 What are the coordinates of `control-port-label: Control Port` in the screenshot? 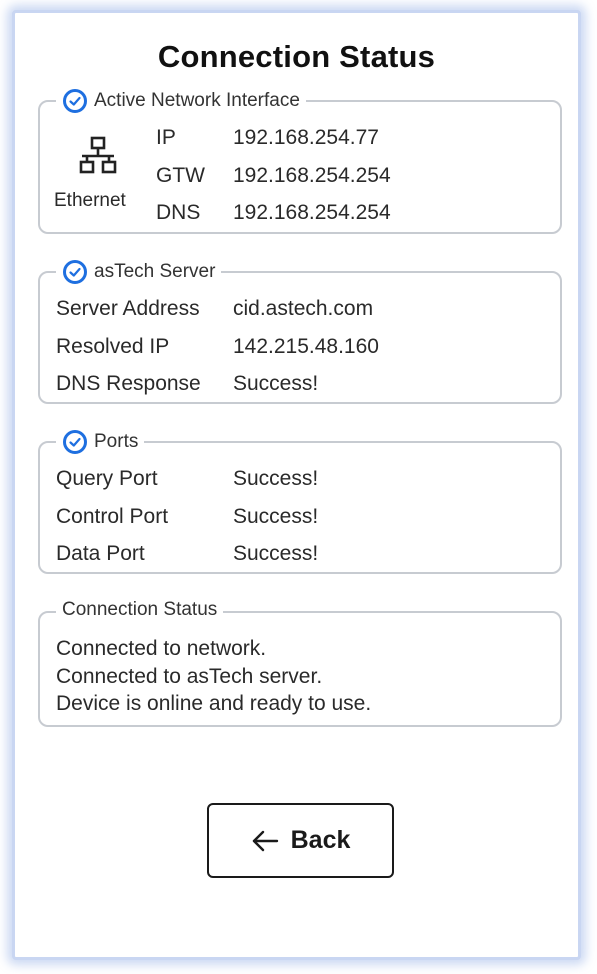 It's located at (112, 516).